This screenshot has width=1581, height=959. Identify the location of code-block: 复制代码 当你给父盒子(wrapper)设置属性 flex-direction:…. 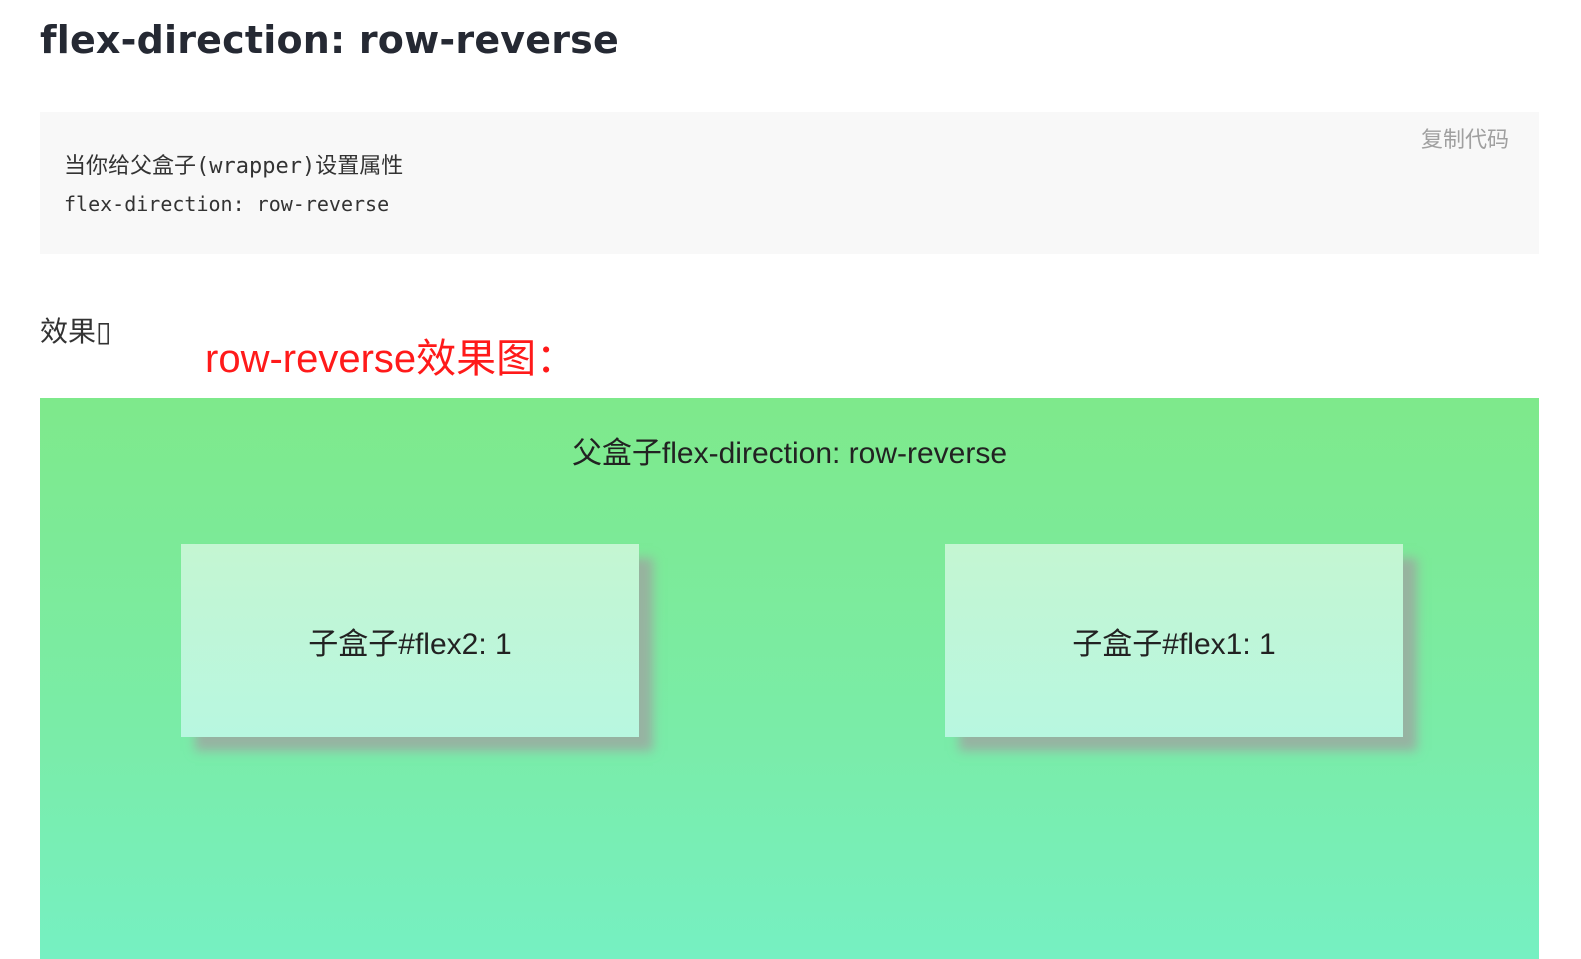
(789, 183).